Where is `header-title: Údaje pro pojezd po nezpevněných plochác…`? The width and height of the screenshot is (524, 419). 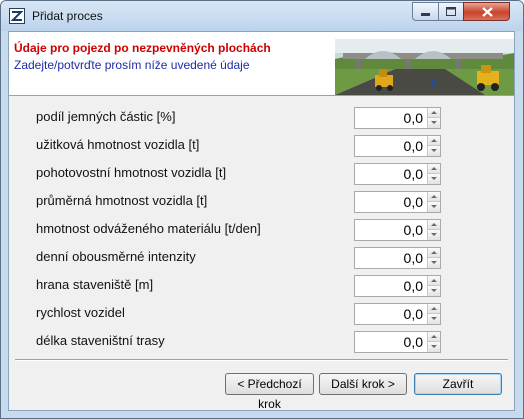 header-title: Údaje pro pojezd po nezpevněných plochác… is located at coordinates (142, 48).